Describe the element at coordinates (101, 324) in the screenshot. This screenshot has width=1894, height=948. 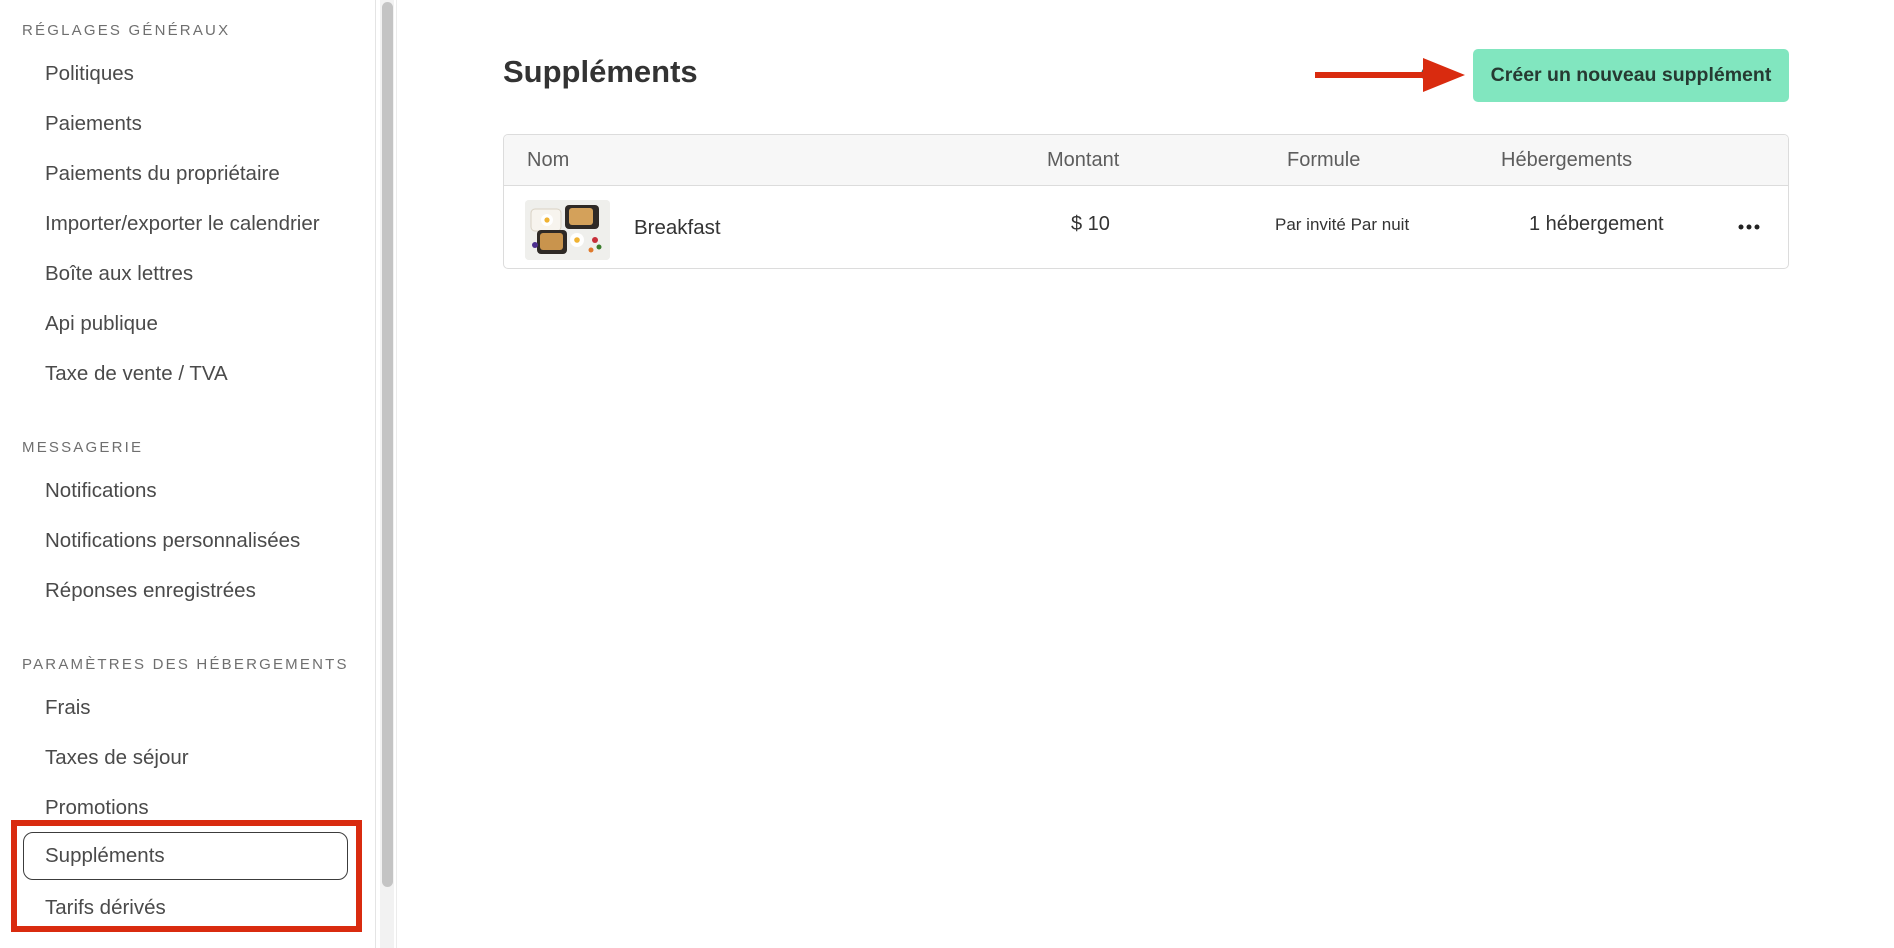
I see `sidebar-item-public-api: Api publique` at that location.